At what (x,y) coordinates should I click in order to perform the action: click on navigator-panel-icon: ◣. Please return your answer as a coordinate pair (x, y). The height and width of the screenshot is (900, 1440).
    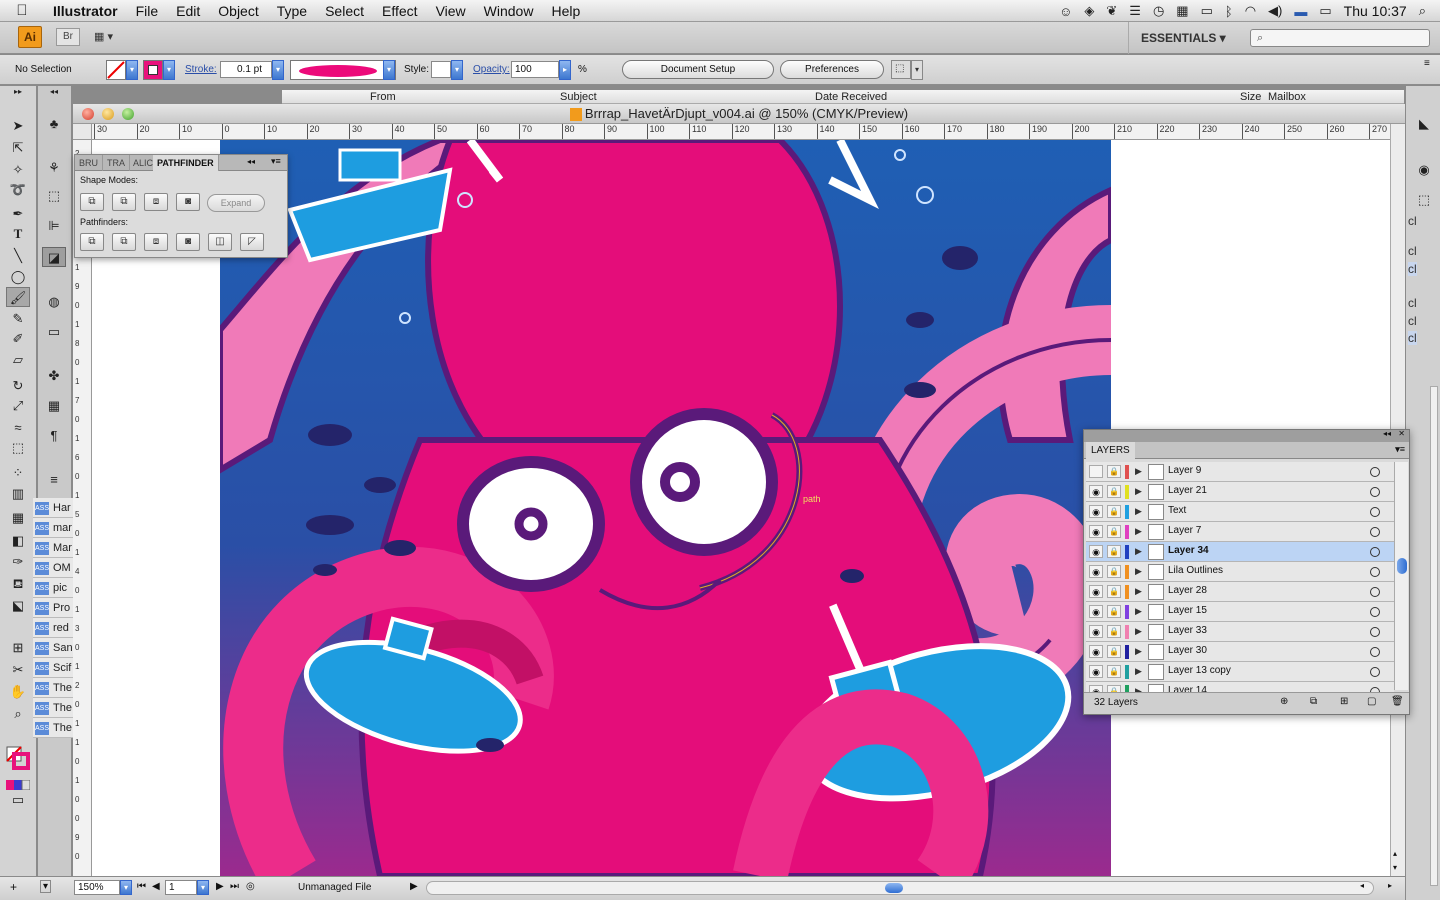
    Looking at the image, I should click on (1424, 124).